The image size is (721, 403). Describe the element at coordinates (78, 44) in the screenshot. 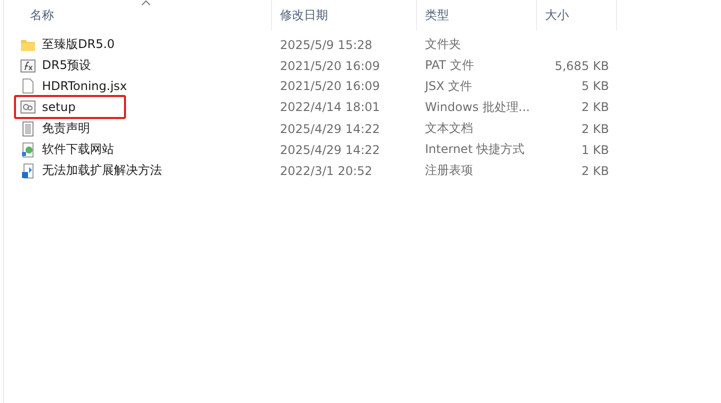

I see `file-name: 至臻版DR5.0` at that location.